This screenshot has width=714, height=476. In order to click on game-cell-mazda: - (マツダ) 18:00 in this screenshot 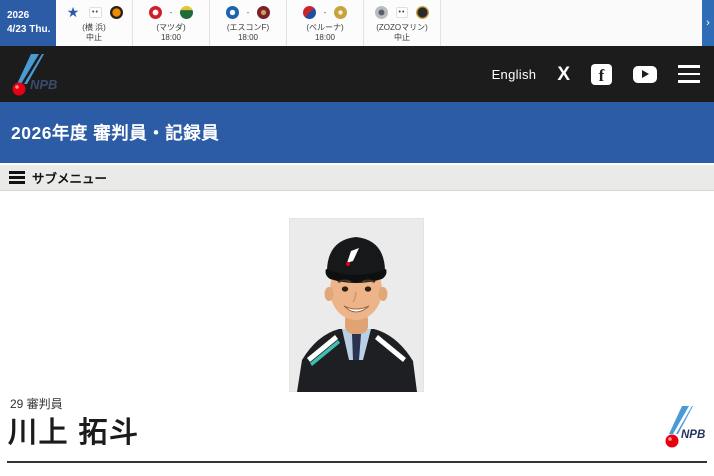, I will do `click(171, 23)`.